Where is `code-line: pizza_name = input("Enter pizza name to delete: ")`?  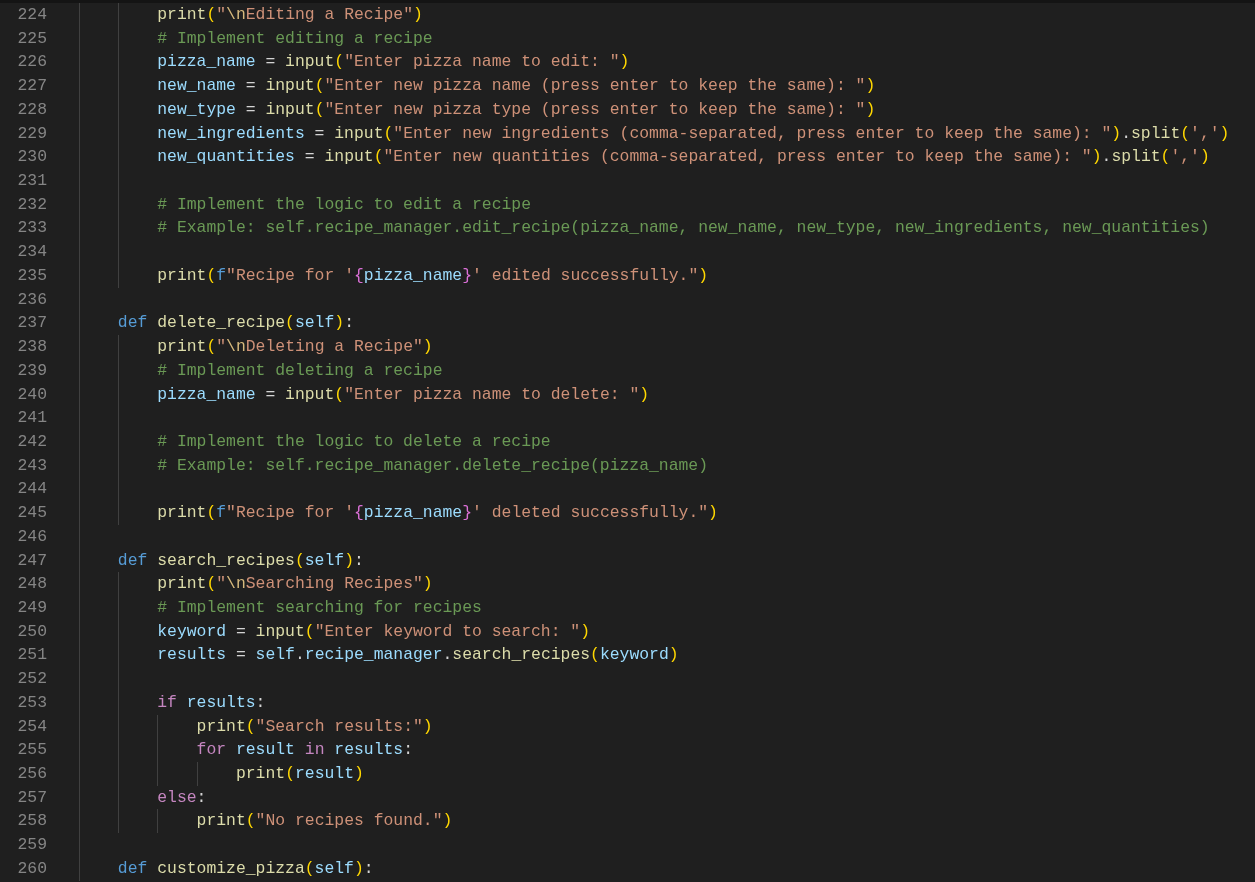 code-line: pizza_name = input("Enter pizza name to delete: ") is located at coordinates (403, 394).